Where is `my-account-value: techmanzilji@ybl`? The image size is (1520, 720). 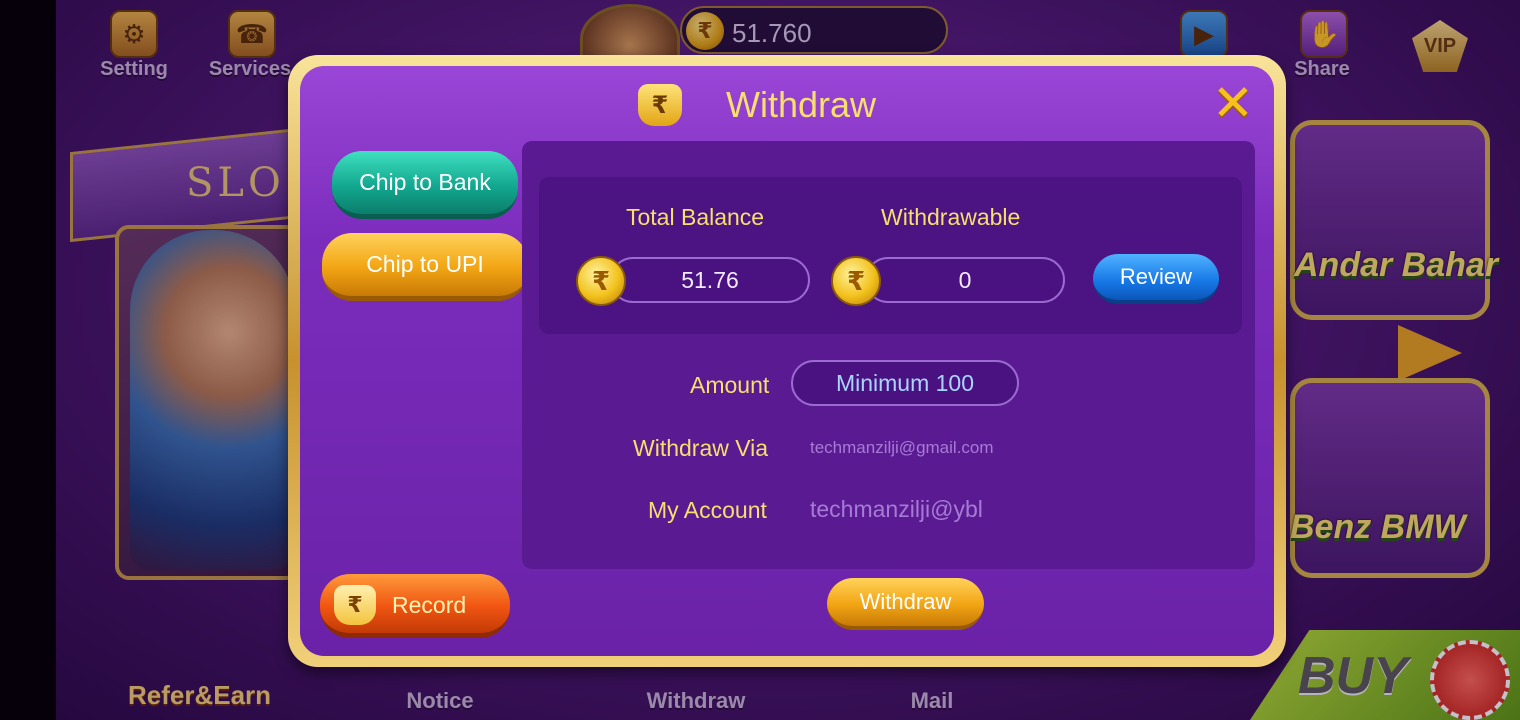
my-account-value: techmanzilji@ybl is located at coordinates (896, 509).